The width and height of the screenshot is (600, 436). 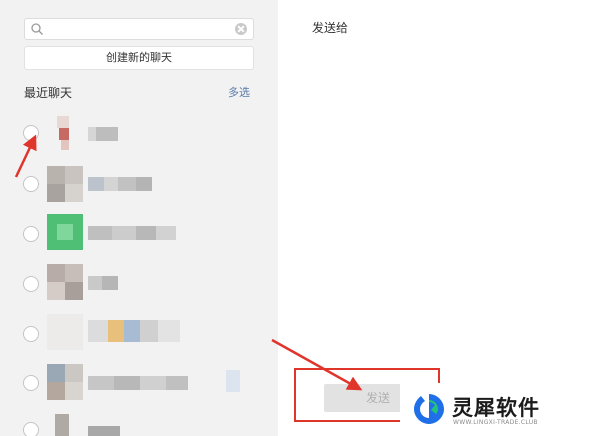 I want to click on clear-icon, so click(x=241, y=29).